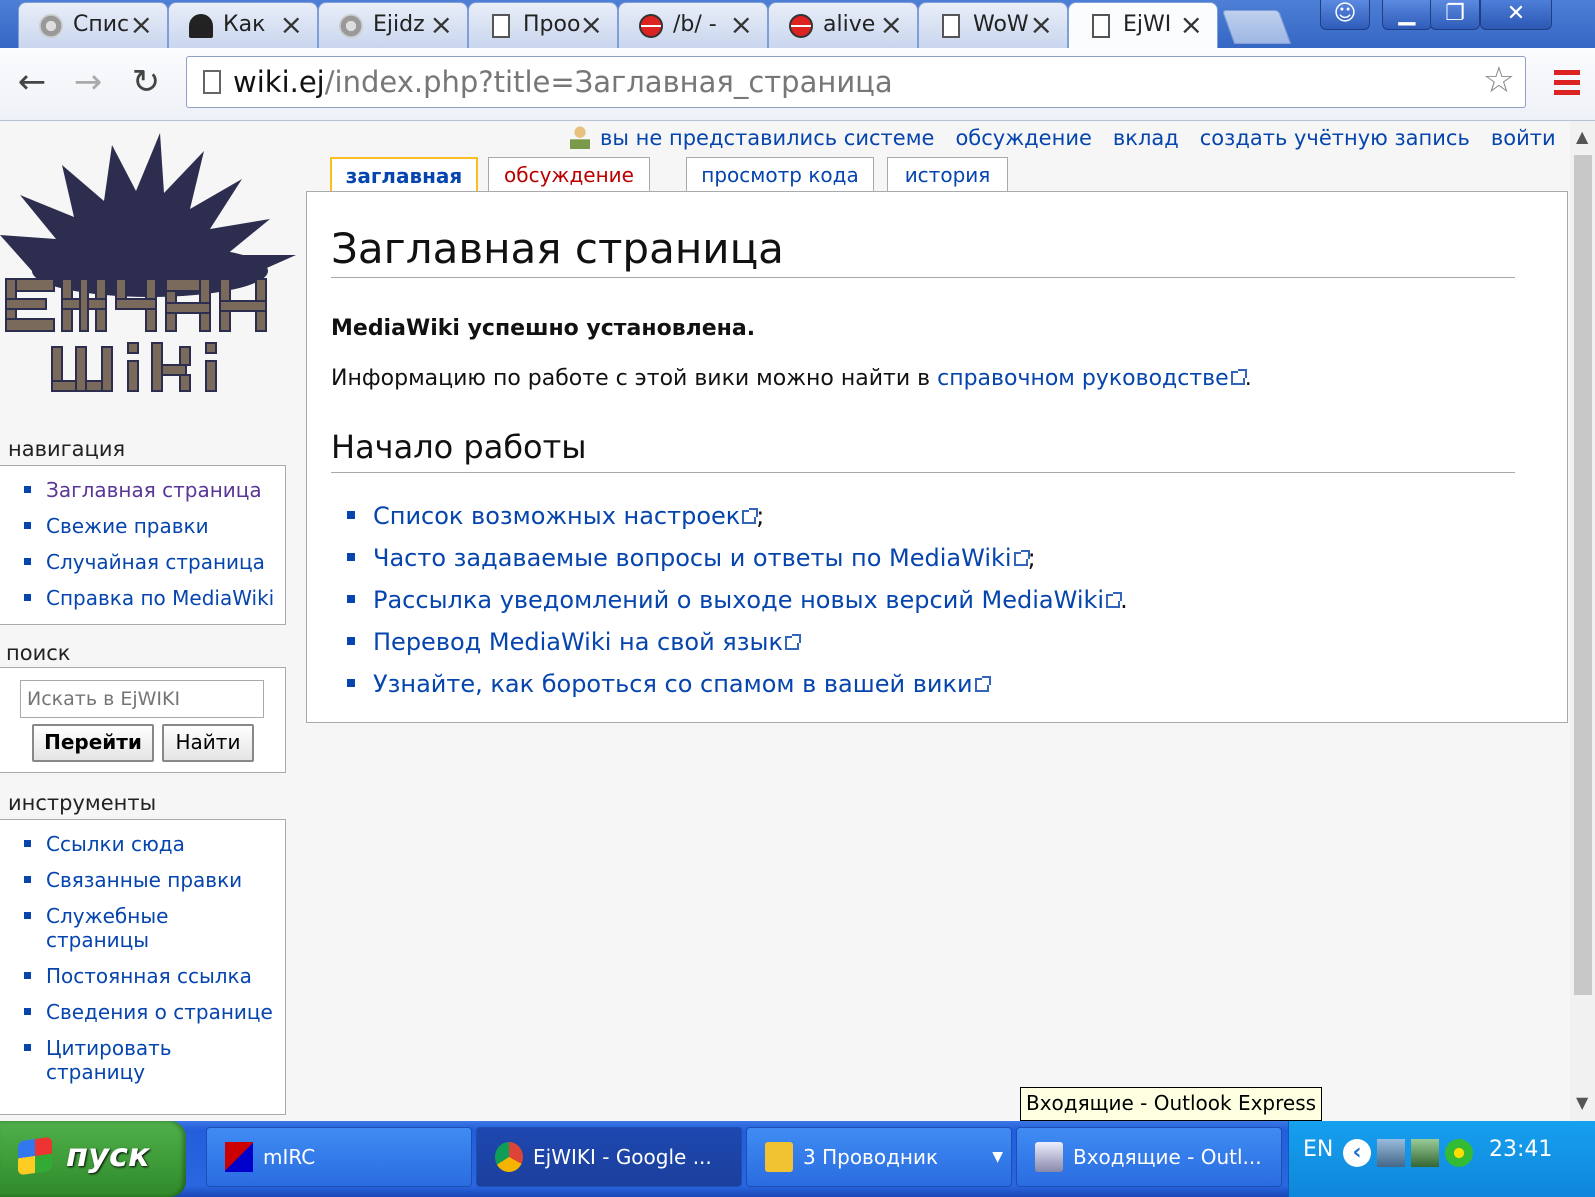  Describe the element at coordinates (1499, 80) in the screenshot. I see `bookmark-star-icon: ☆` at that location.